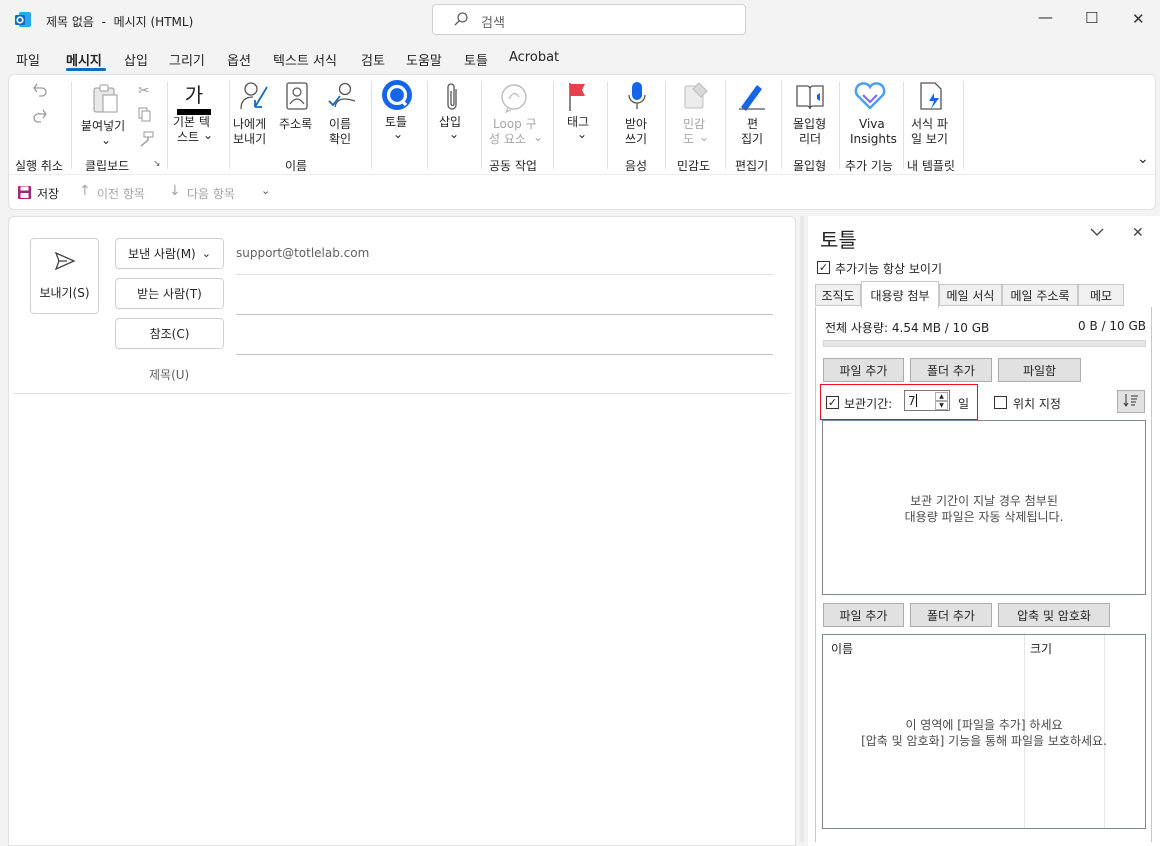 The image size is (1160, 846). I want to click on retention-label: 보관기간:, so click(868, 404).